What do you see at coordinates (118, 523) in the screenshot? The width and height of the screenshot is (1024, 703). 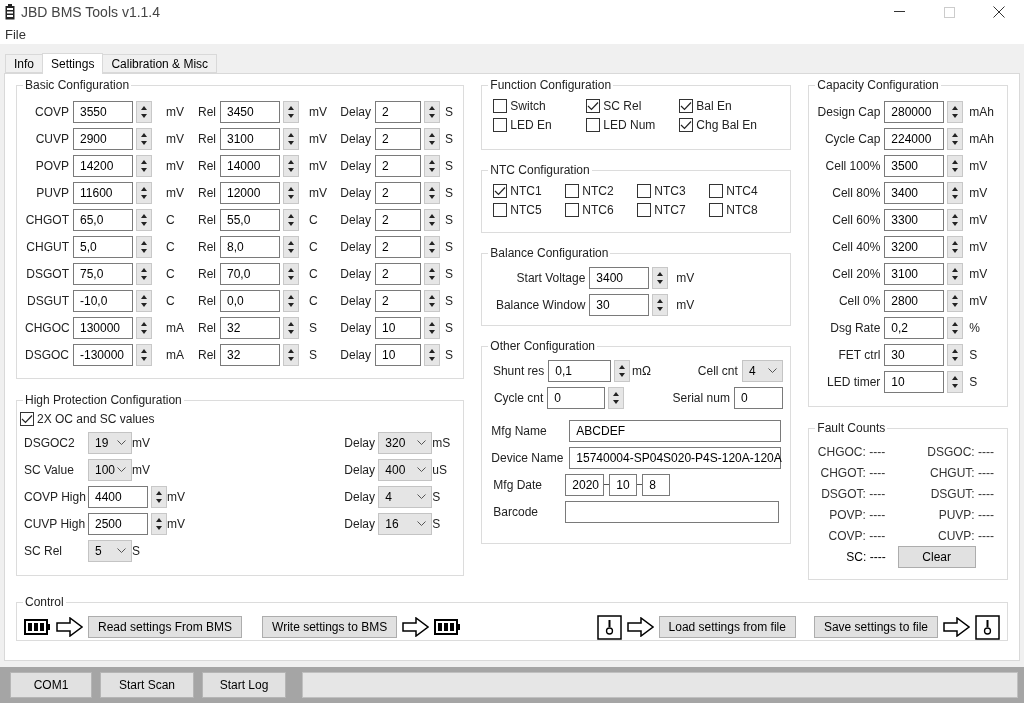 I see `number-field: 2500` at bounding box center [118, 523].